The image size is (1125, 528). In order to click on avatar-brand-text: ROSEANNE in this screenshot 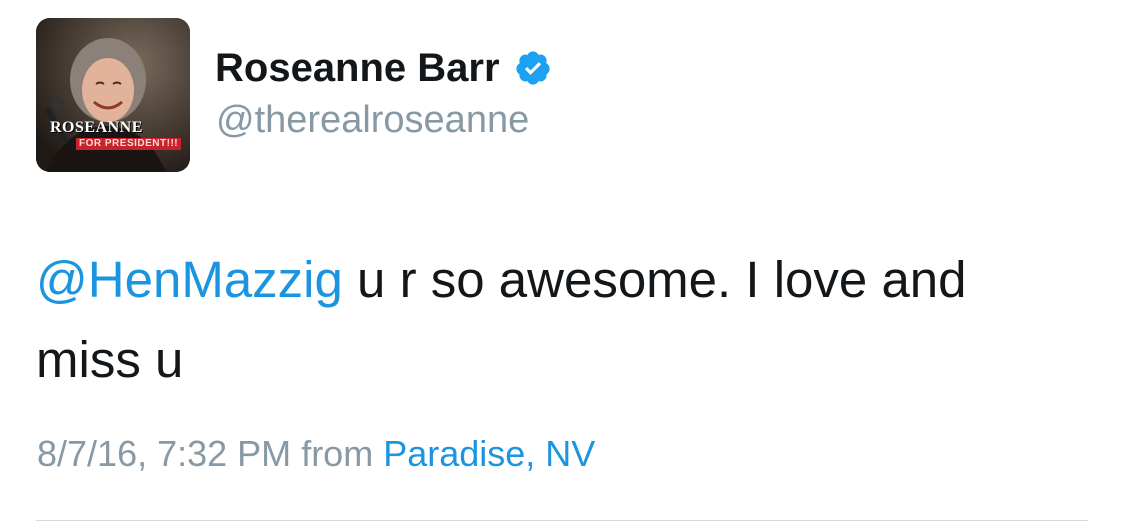, I will do `click(96, 127)`.